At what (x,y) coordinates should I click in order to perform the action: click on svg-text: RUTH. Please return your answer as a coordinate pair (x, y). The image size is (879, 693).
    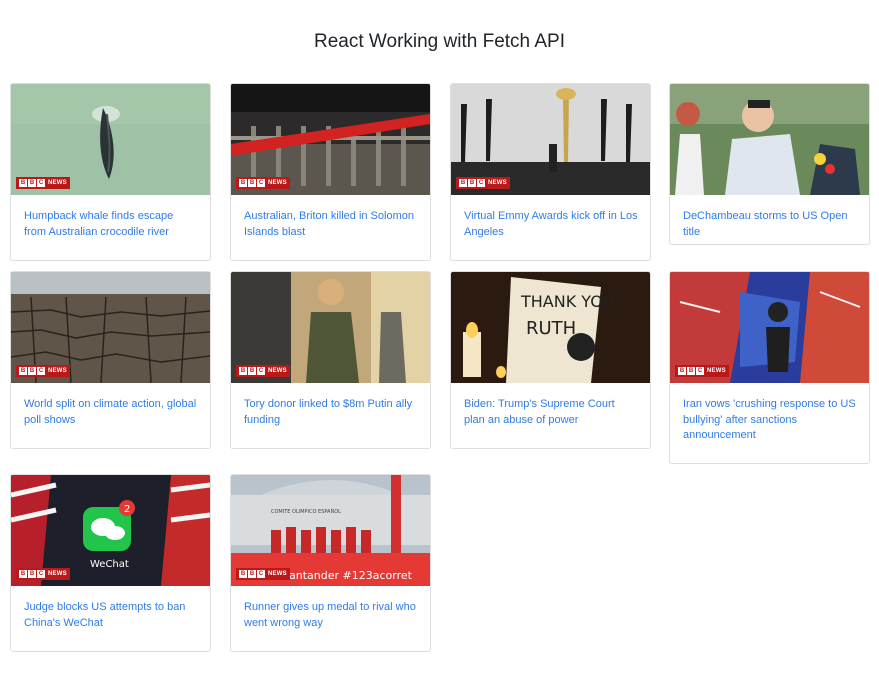
    Looking at the image, I should click on (551, 328).